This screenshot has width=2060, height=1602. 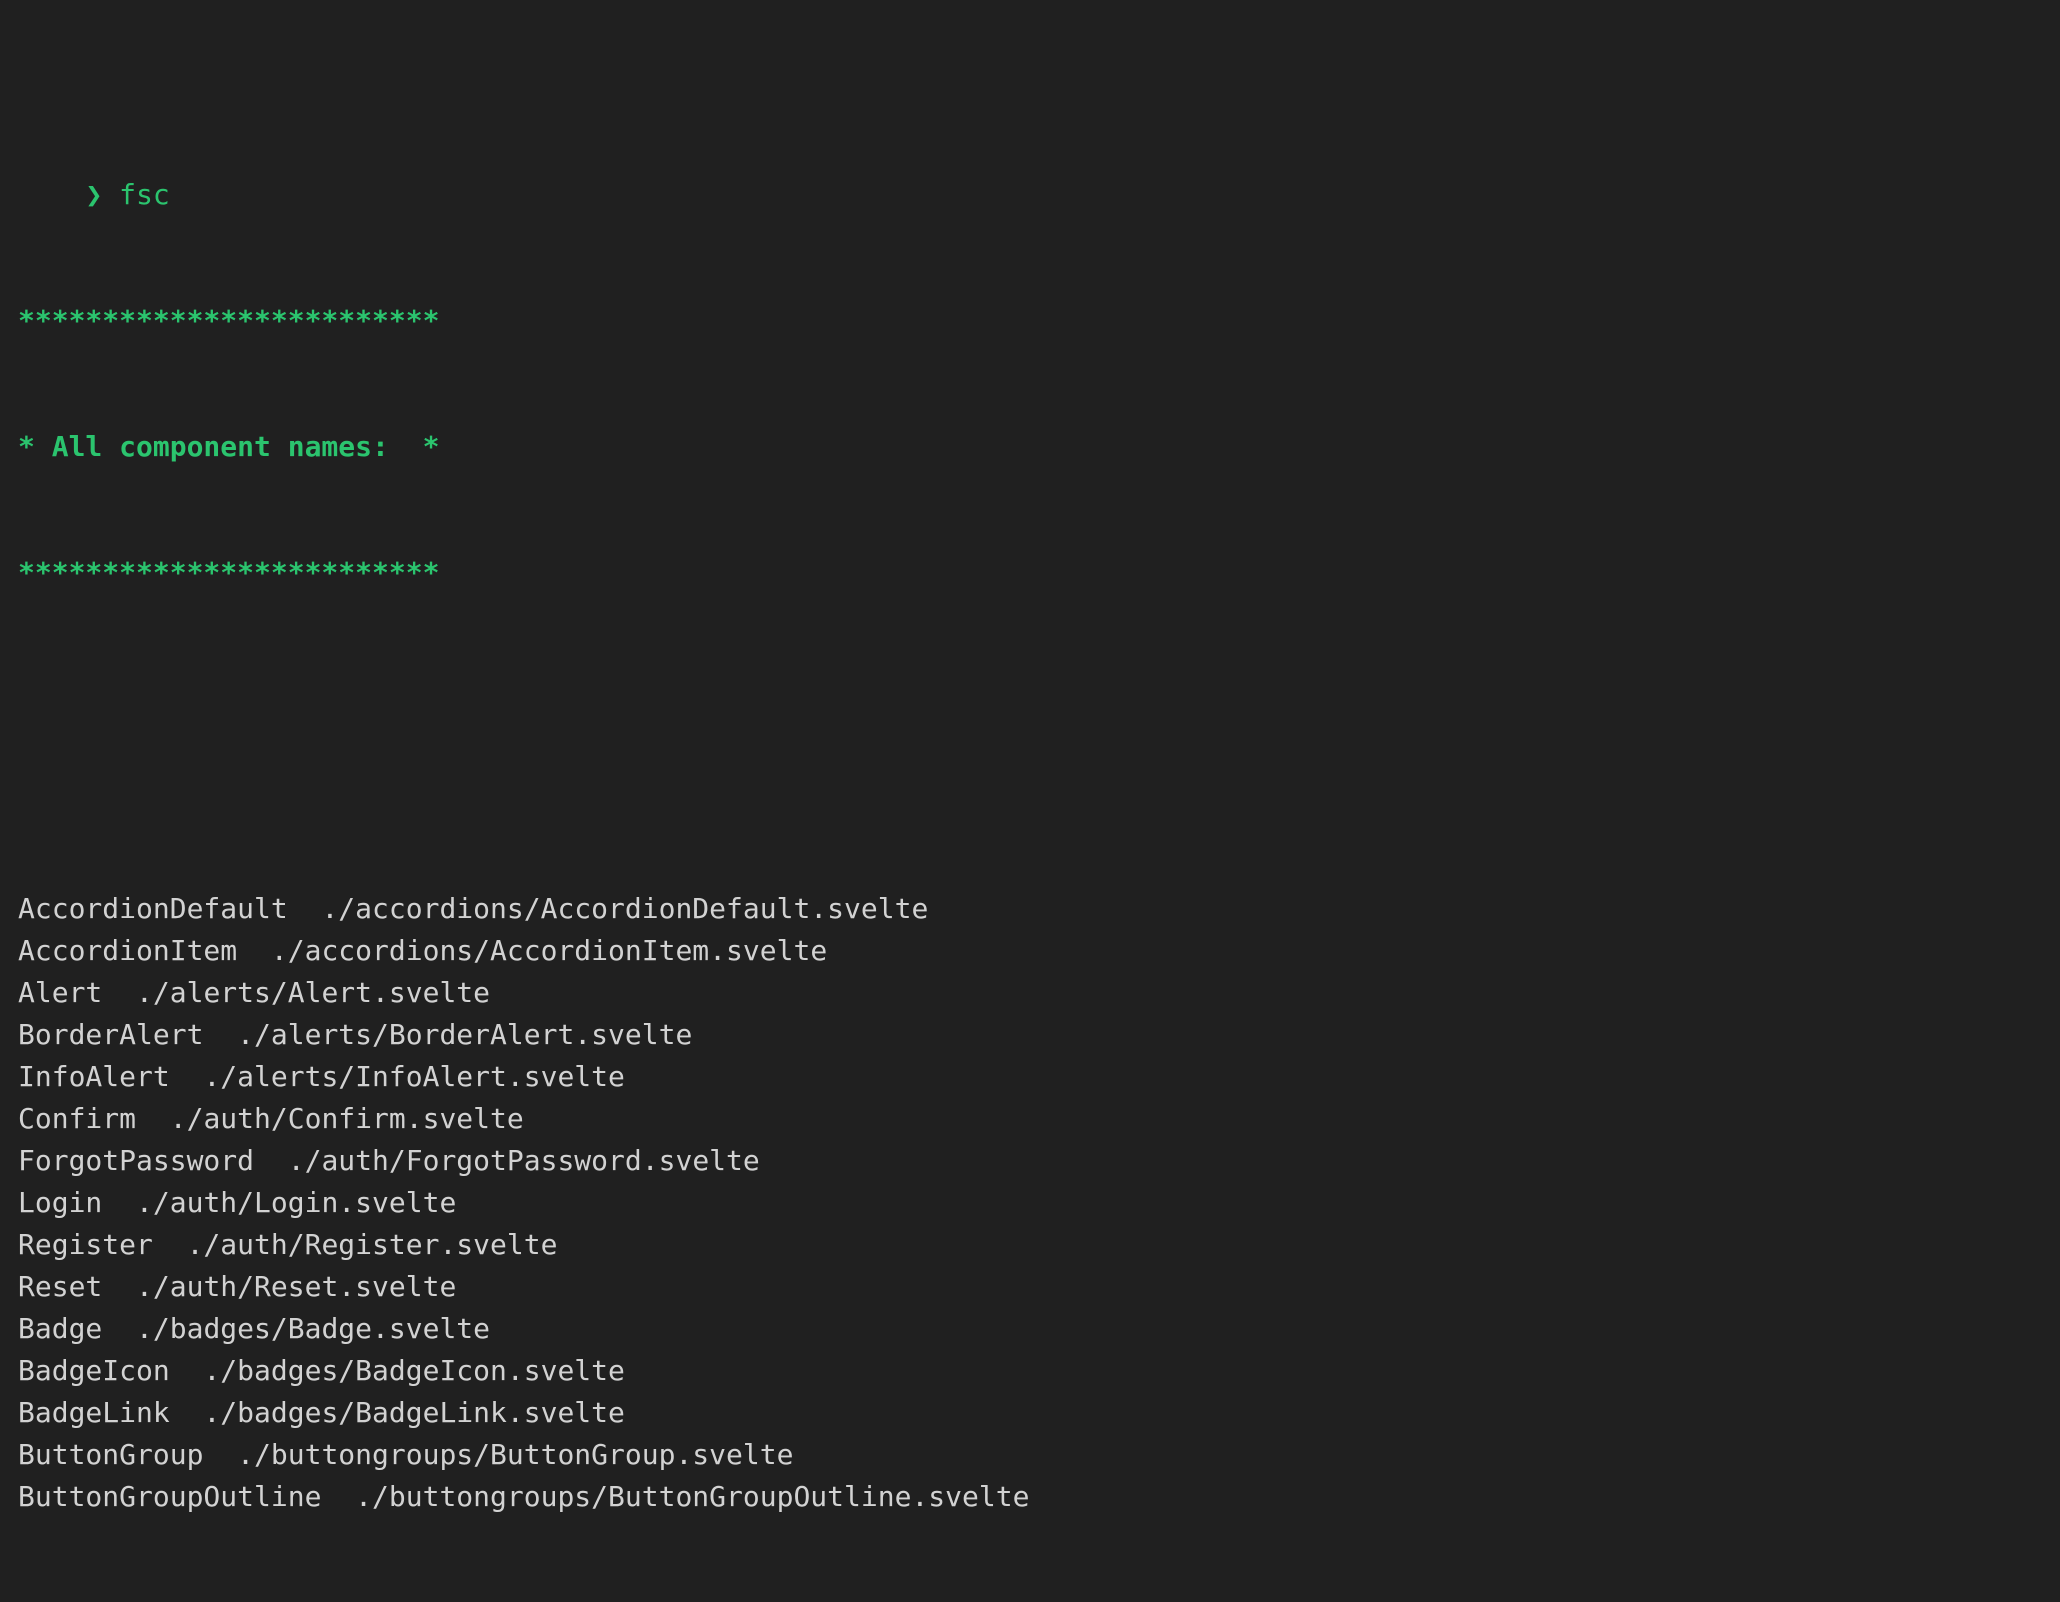 What do you see at coordinates (414, 1370) in the screenshot?
I see `component-path: ./badges/BadgeIcon.svelte` at bounding box center [414, 1370].